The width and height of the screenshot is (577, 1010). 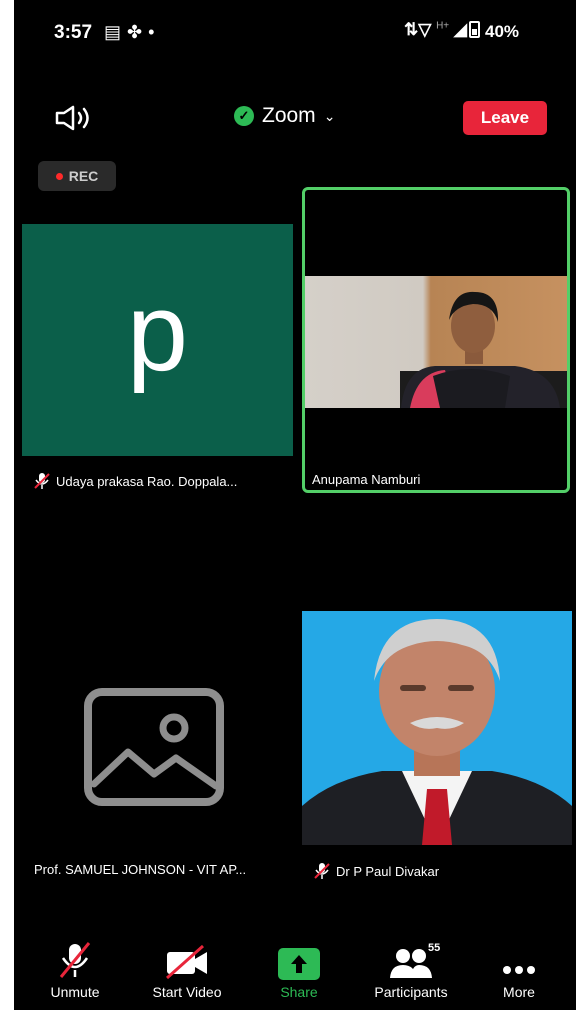 I want to click on speaker-icon, so click(x=76, y=120).